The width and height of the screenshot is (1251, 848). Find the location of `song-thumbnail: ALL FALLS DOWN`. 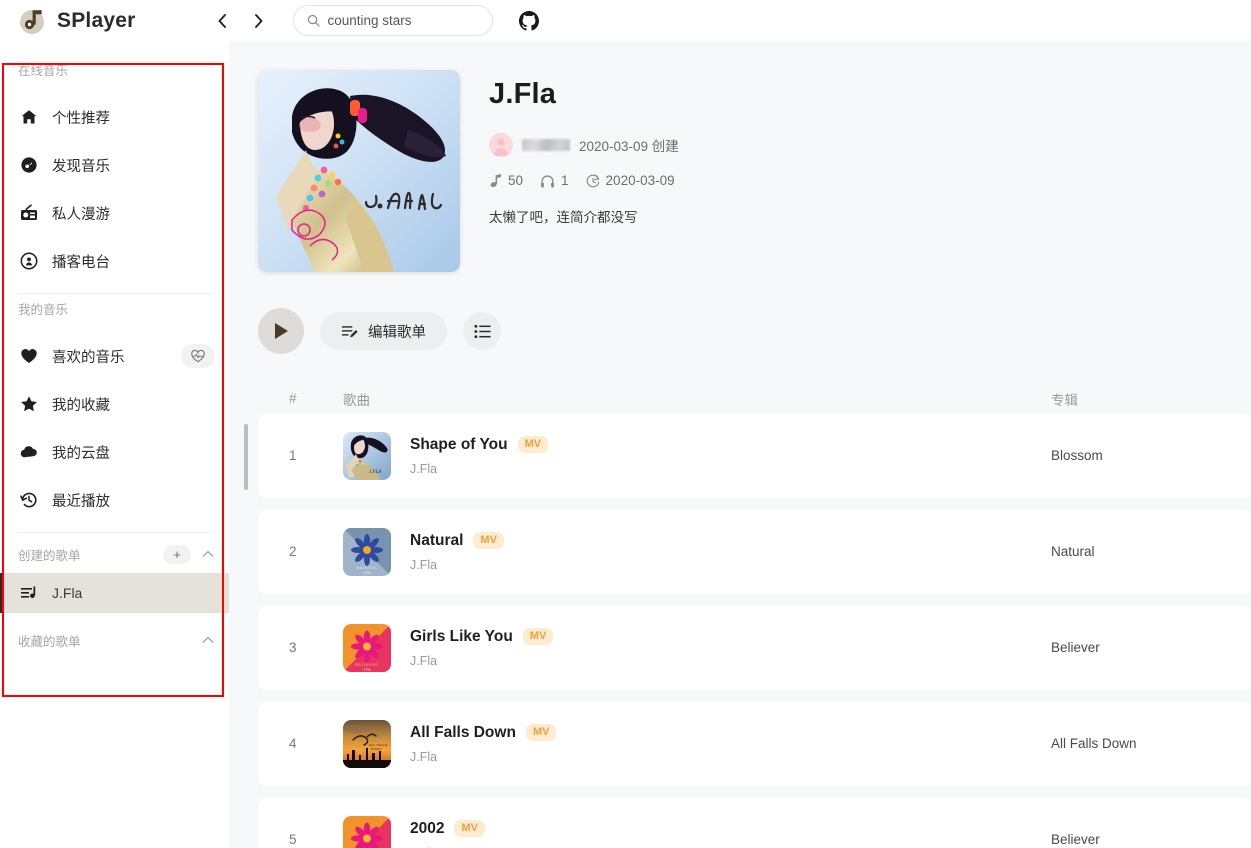

song-thumbnail: ALL FALLS DOWN is located at coordinates (367, 743).